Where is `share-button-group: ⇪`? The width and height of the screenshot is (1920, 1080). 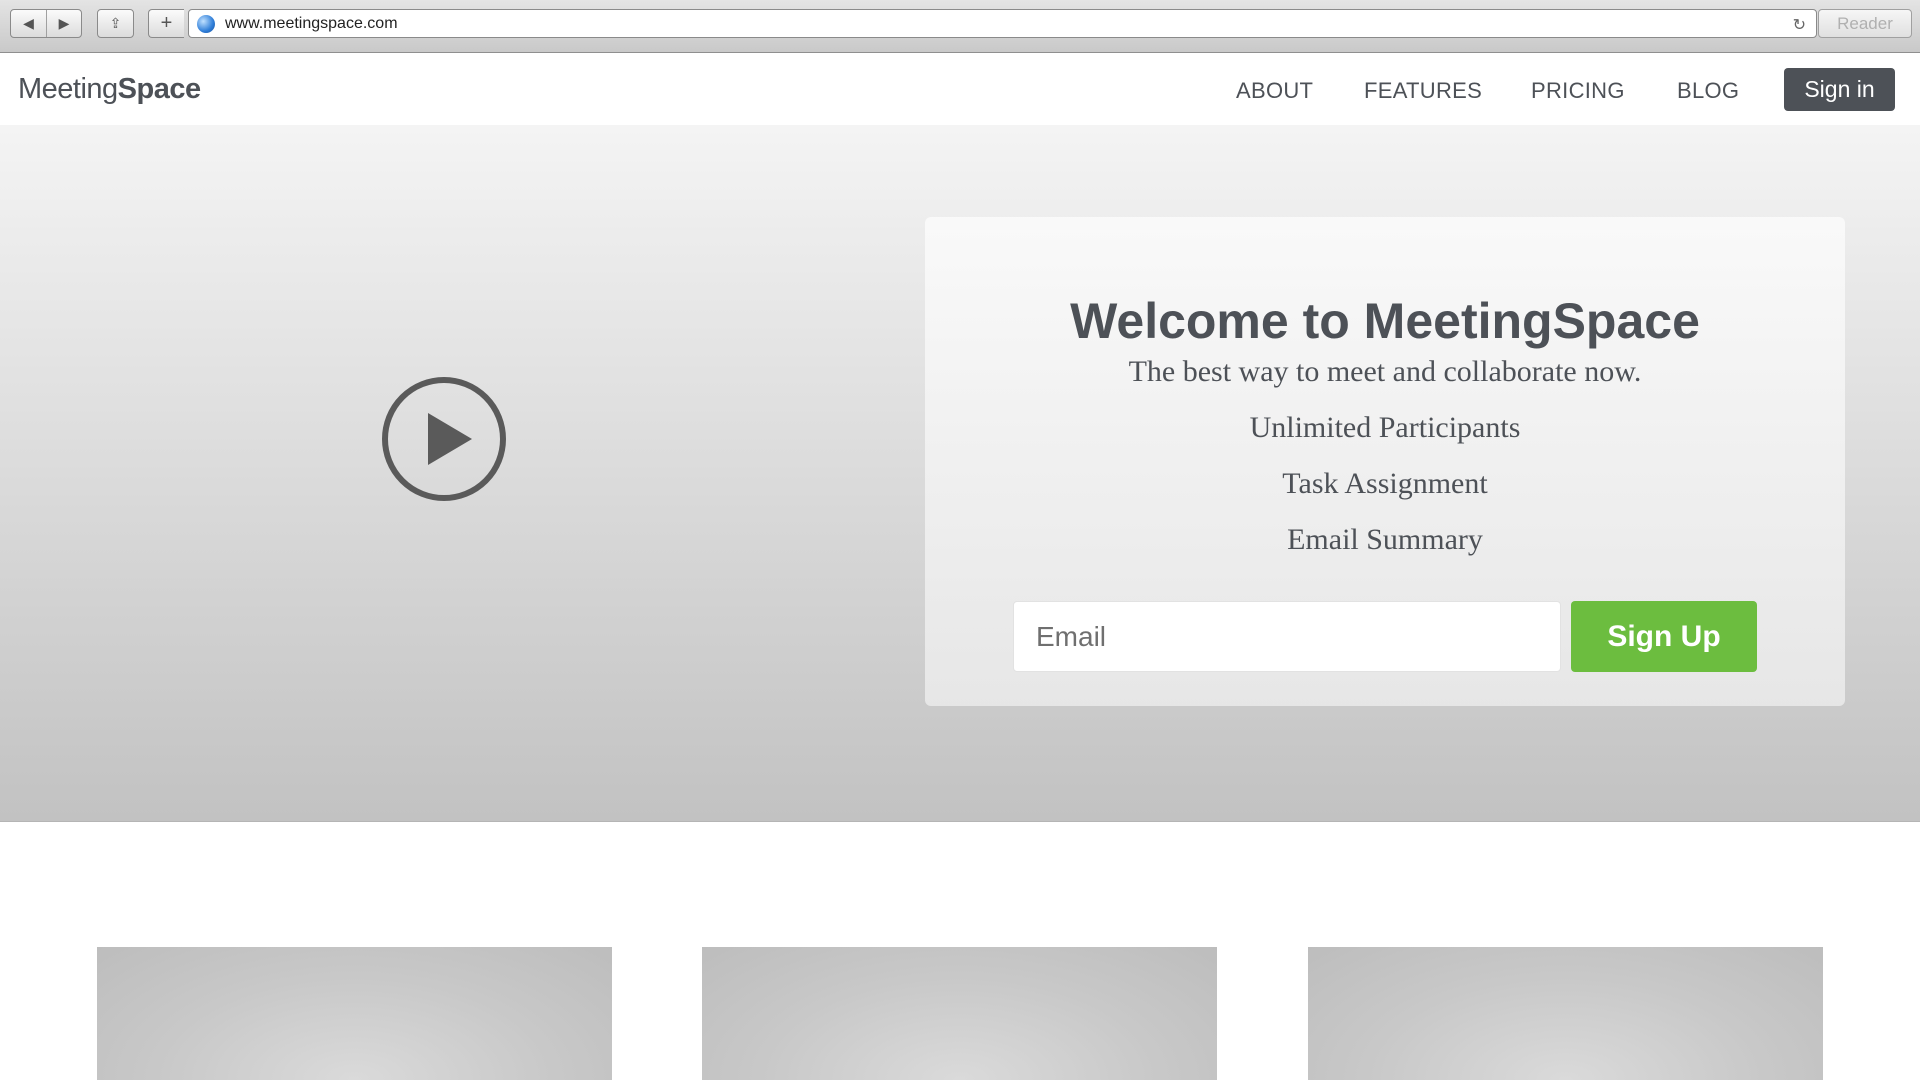
share-button-group: ⇪ is located at coordinates (115, 23).